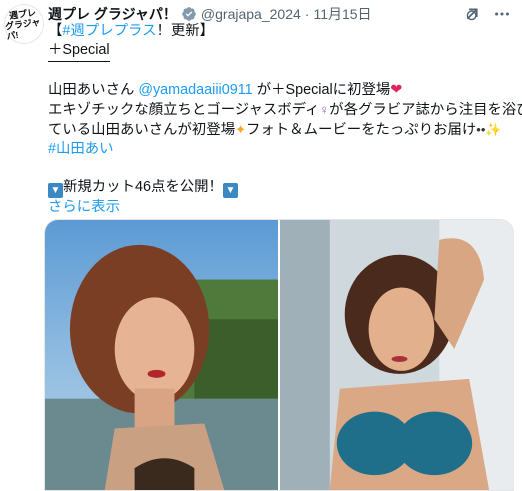 The width and height of the screenshot is (522, 491). Describe the element at coordinates (142, 130) in the screenshot. I see `line5-text: ている山田あいさんが初登場` at that location.